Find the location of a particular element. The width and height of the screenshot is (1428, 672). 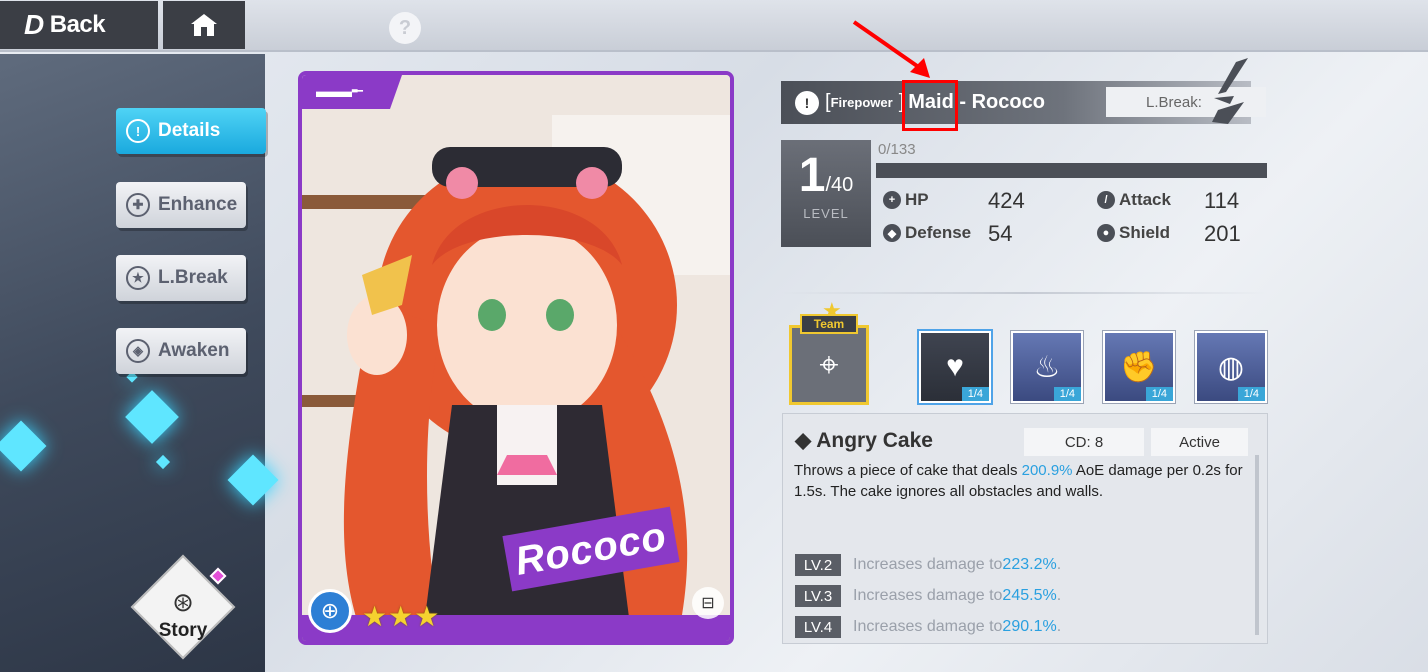

hp-icon: + is located at coordinates (892, 200).